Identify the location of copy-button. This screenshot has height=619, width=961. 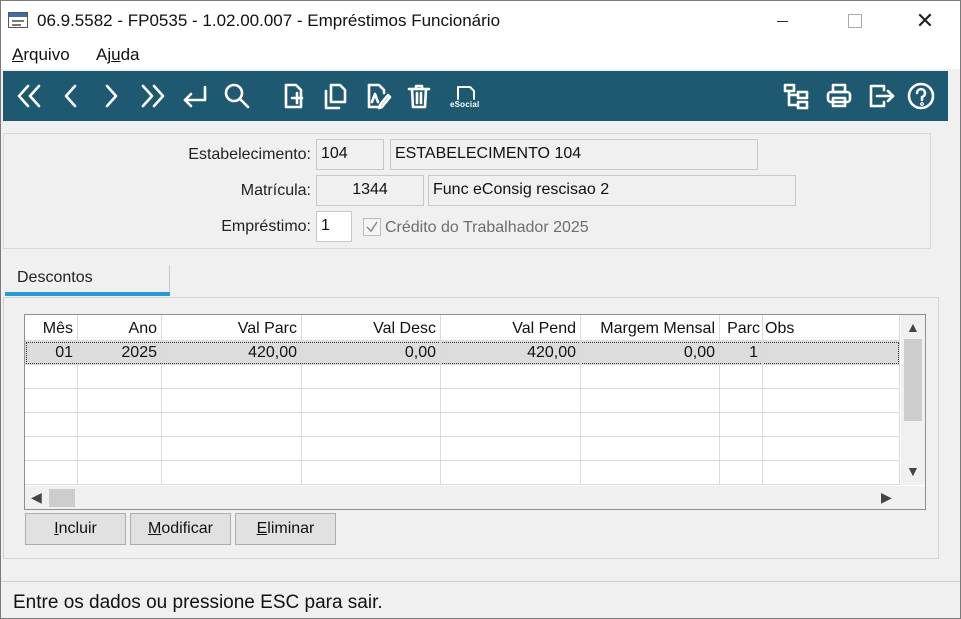
(335, 96).